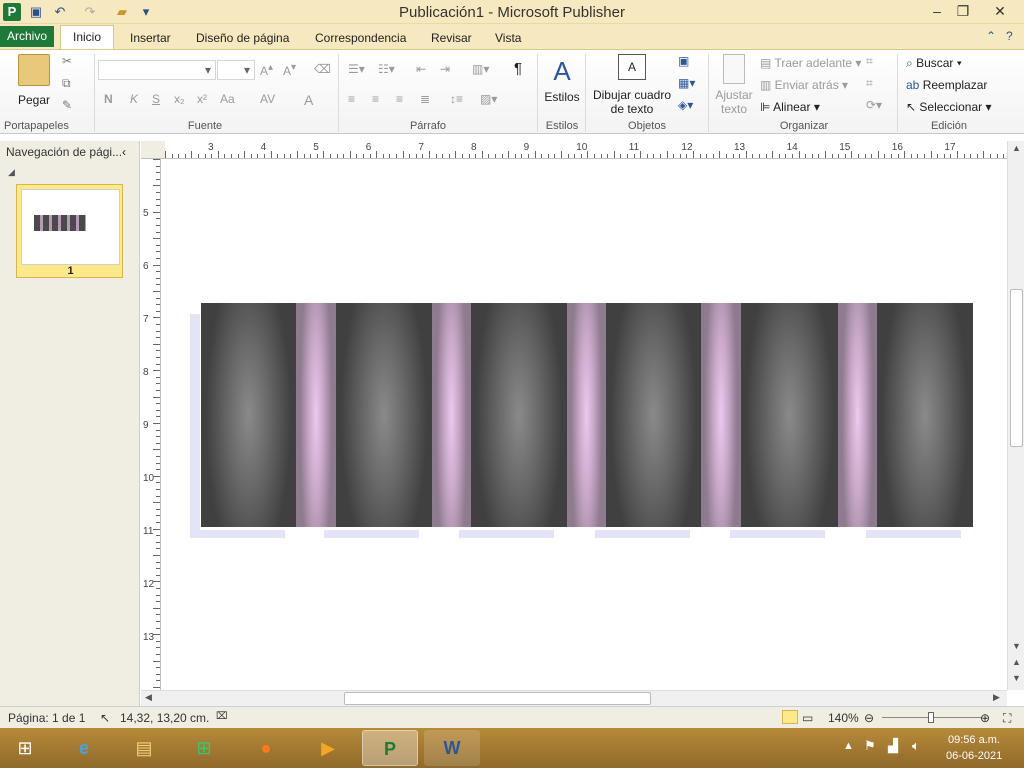  What do you see at coordinates (399, 99) in the screenshot?
I see `align-right-icon: ≡` at bounding box center [399, 99].